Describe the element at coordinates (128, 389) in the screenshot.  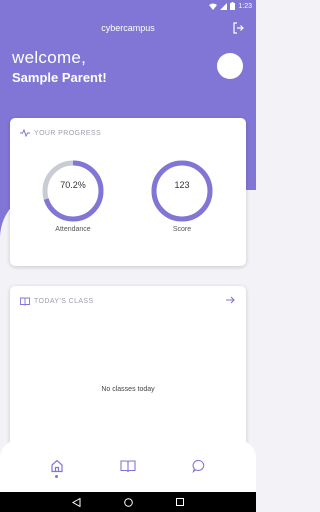
I see `empty-classes-text: No classes today` at that location.